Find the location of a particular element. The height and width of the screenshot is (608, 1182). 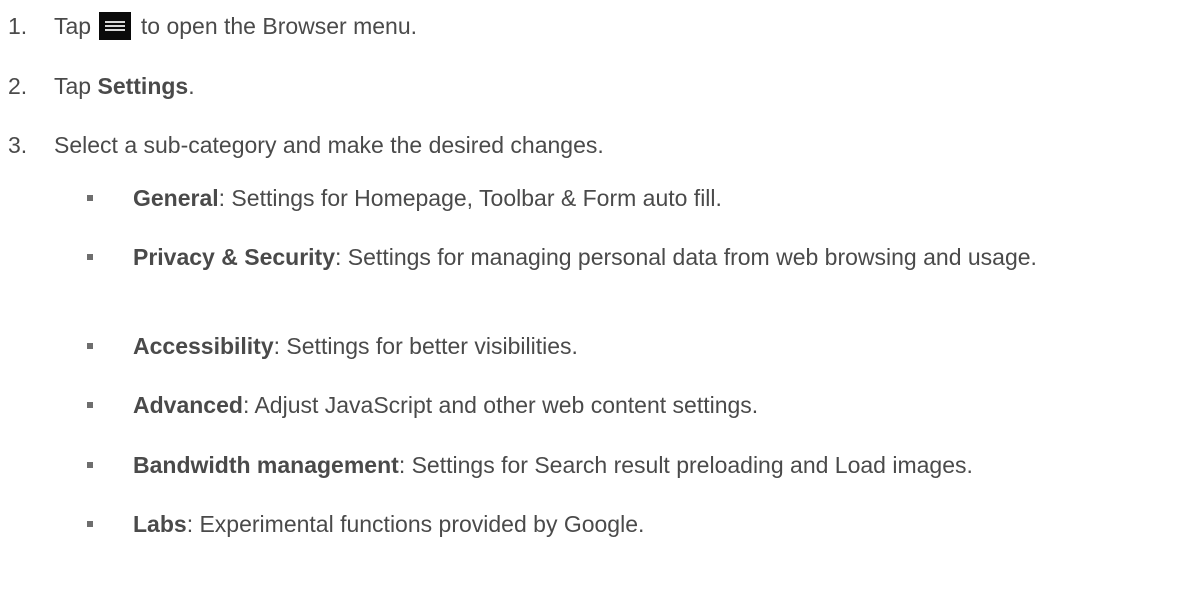

step-text-prefix: Tap is located at coordinates (73, 86).